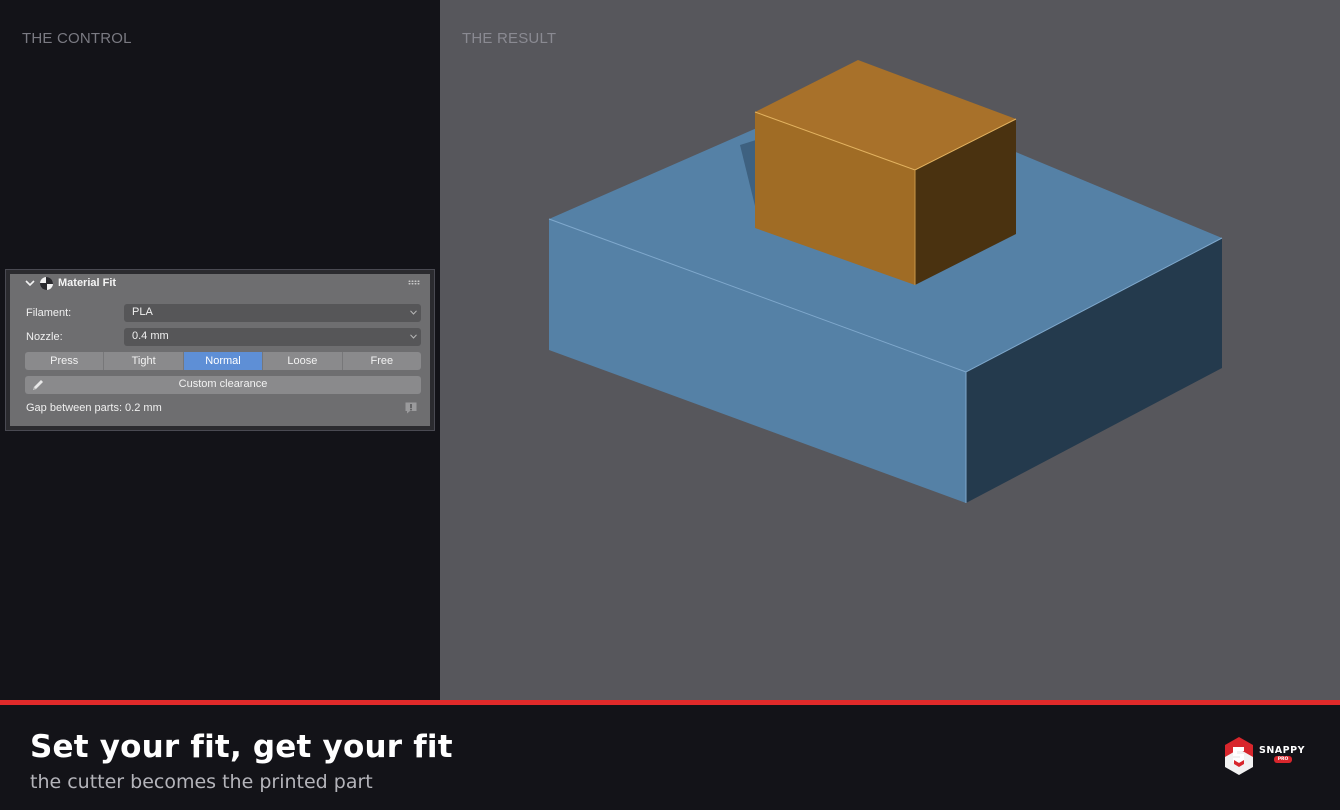 This screenshot has height=810, width=1340. What do you see at coordinates (381, 361) in the screenshot?
I see `fit-option-free: Free` at bounding box center [381, 361].